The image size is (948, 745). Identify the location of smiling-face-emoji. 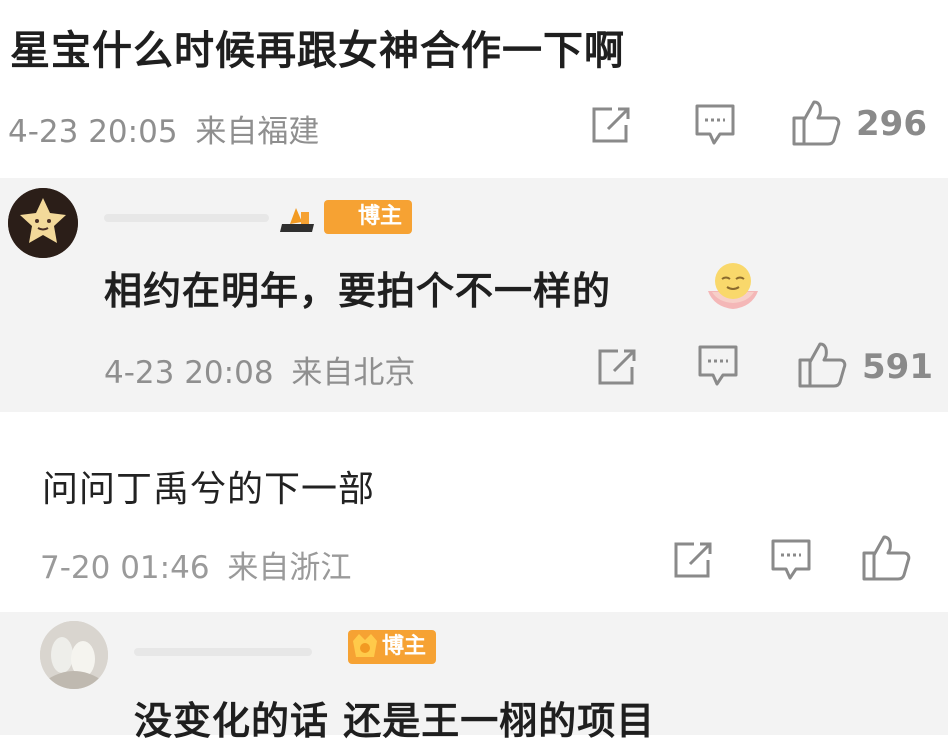
(733, 286).